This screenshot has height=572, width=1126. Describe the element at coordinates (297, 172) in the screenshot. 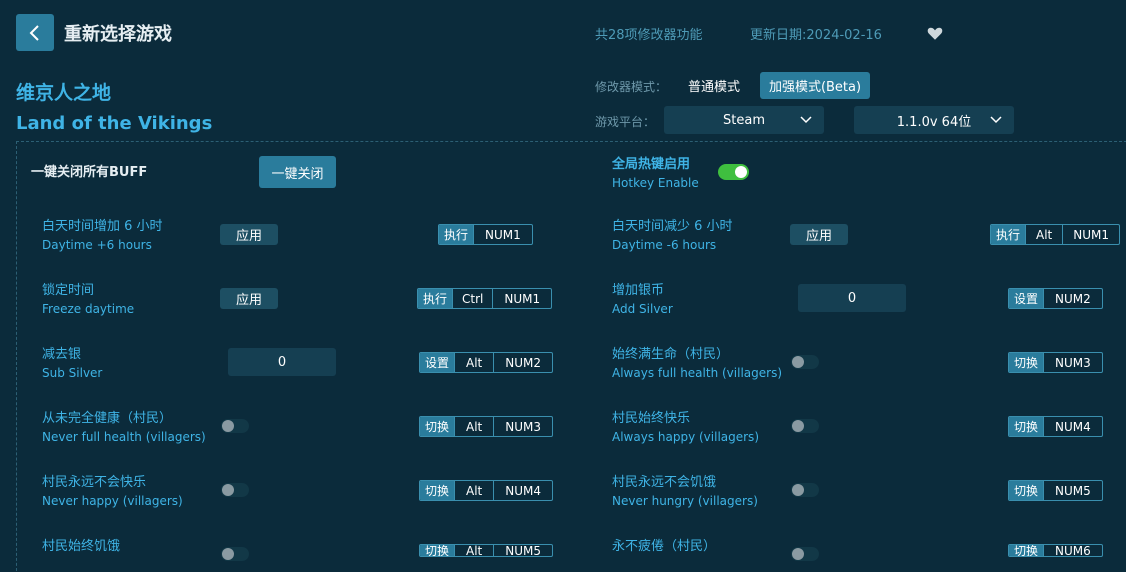

I see `close-all-button: 一键关闭` at that location.